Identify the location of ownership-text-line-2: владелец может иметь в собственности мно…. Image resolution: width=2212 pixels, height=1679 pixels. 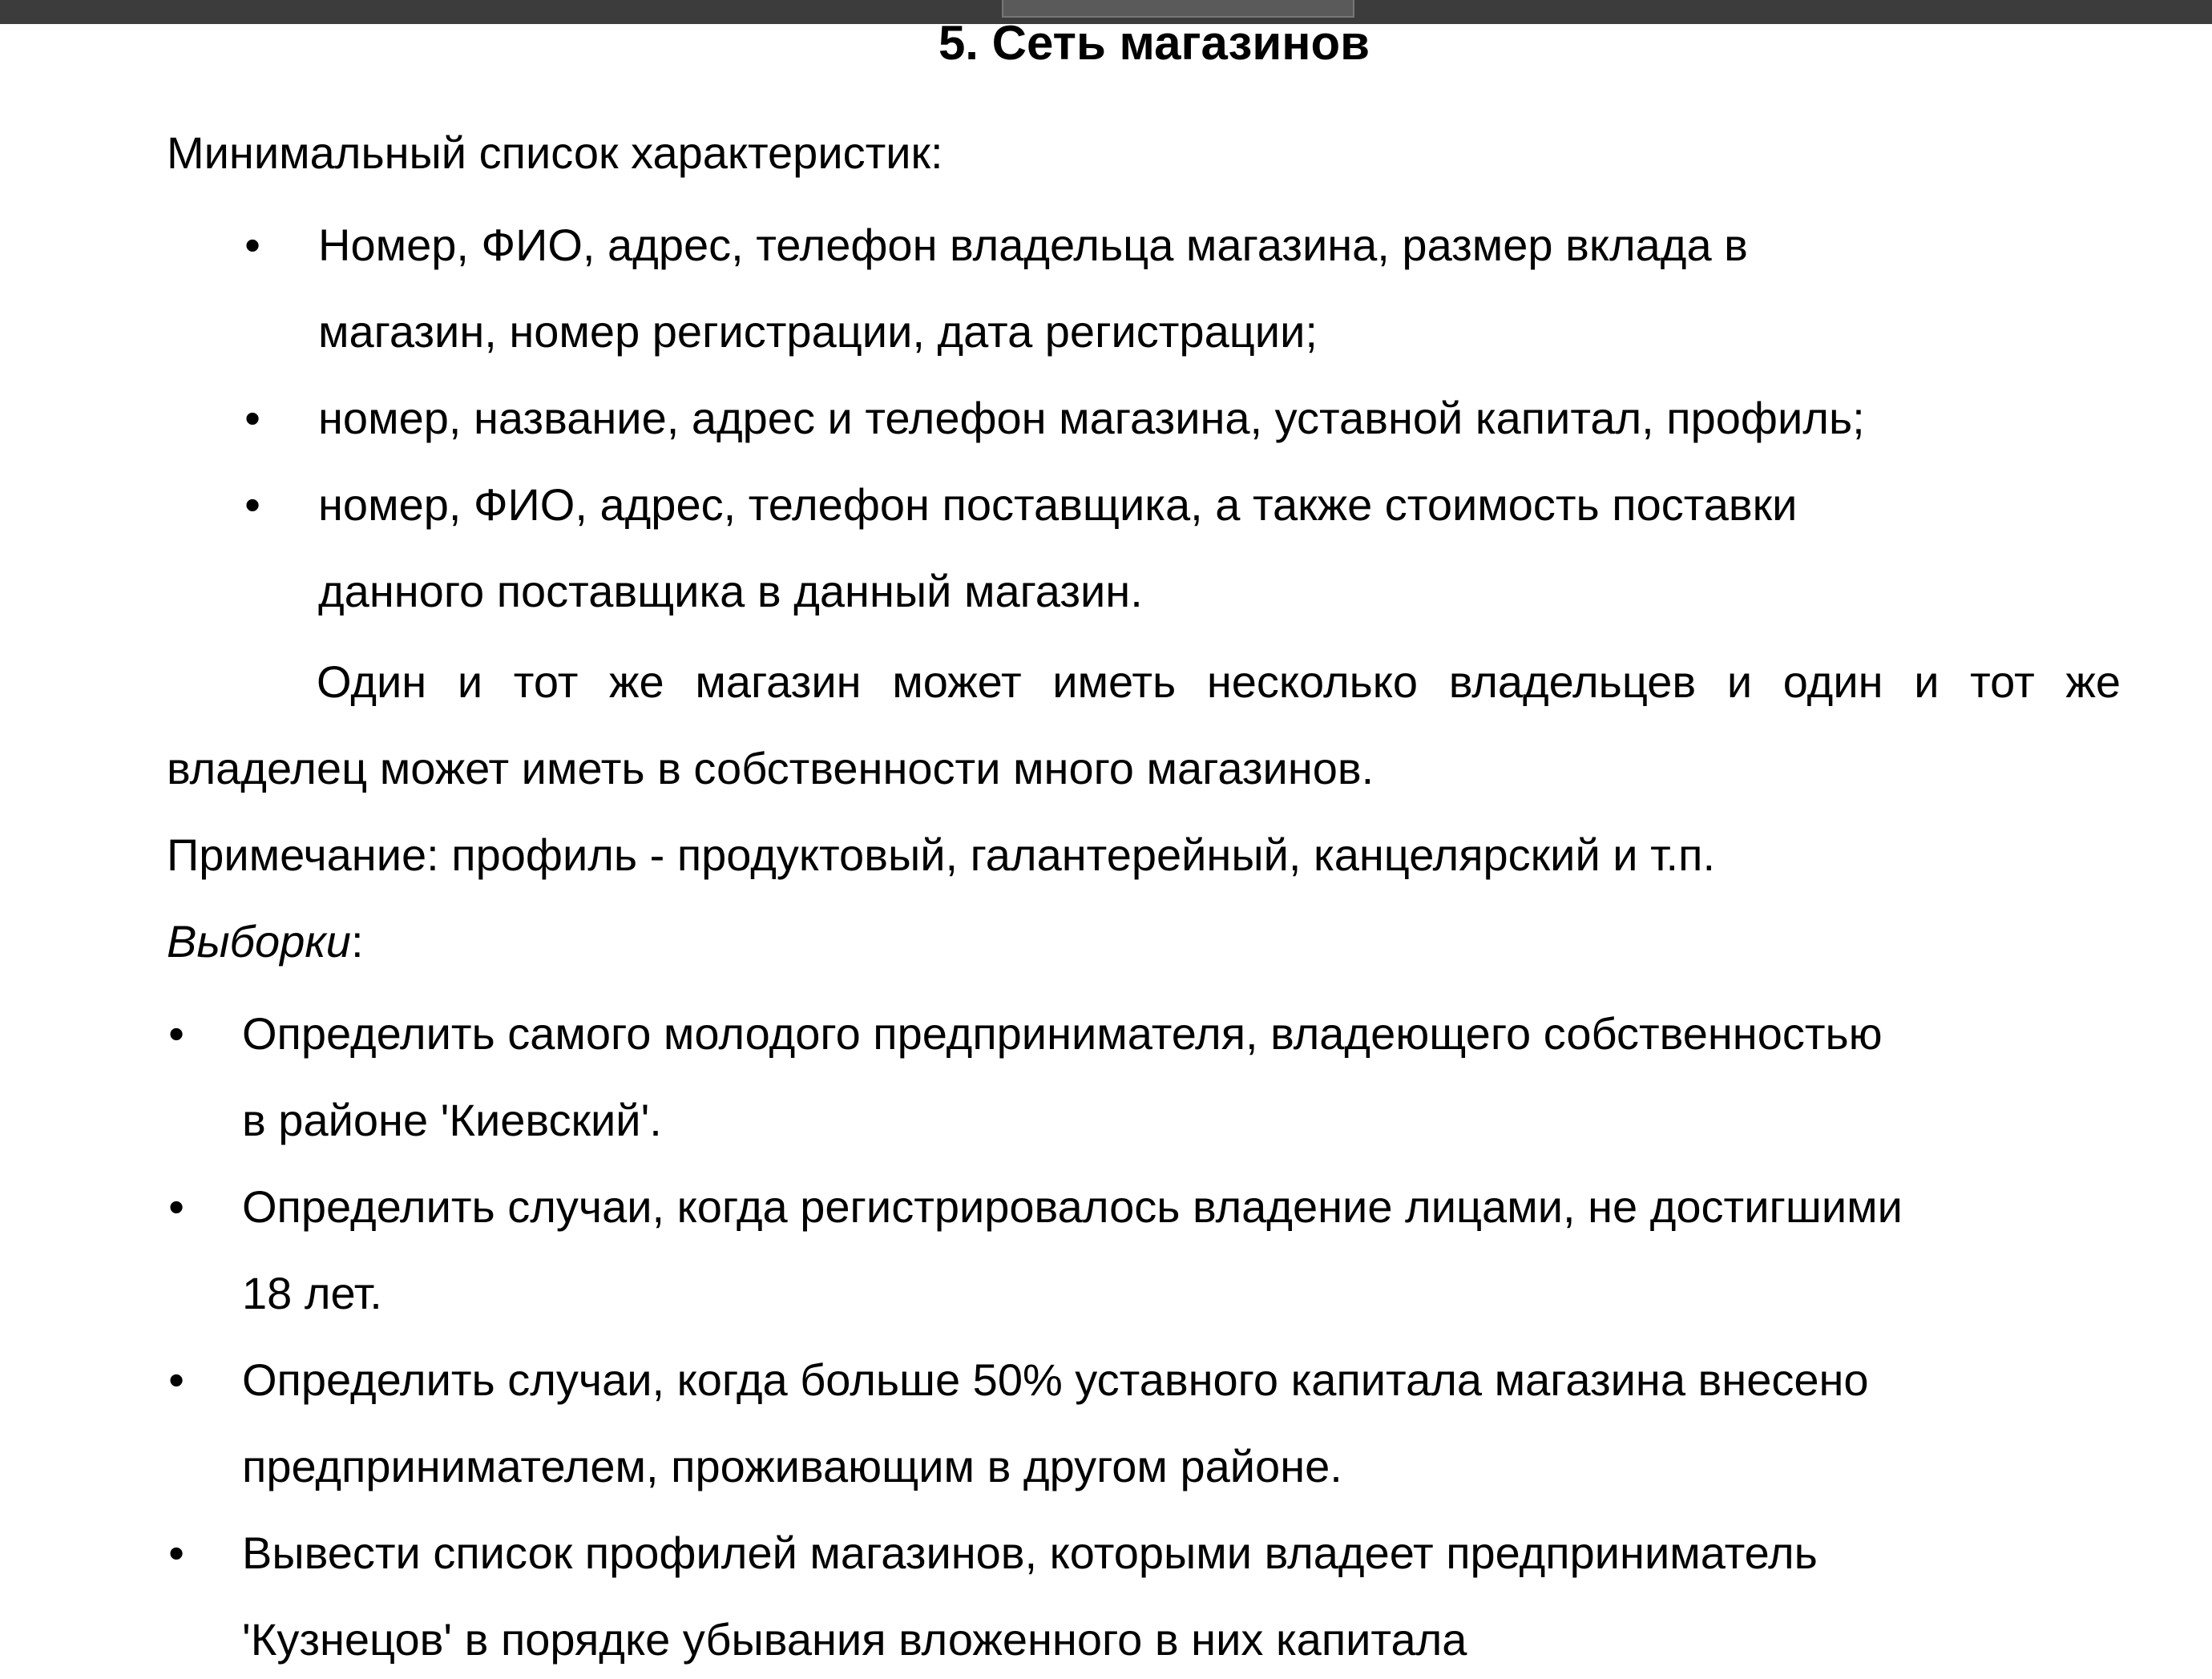
(770, 768).